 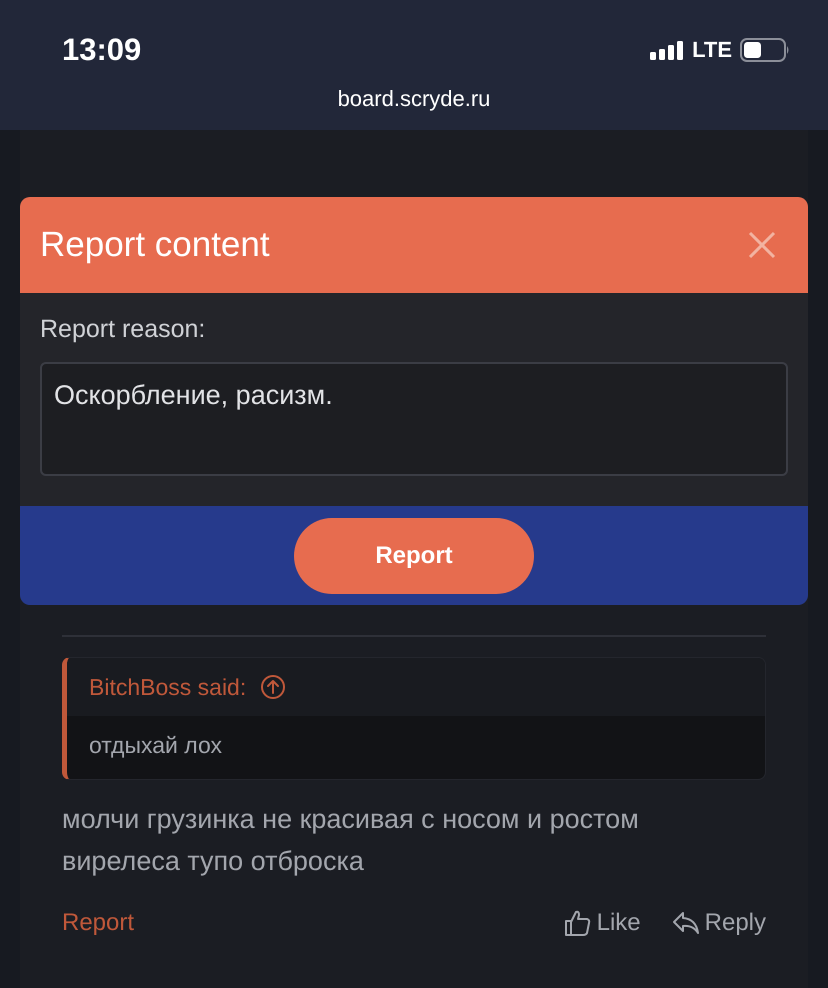 What do you see at coordinates (414, 419) in the screenshot?
I see `reason-field: Оскорбление, расизм.` at bounding box center [414, 419].